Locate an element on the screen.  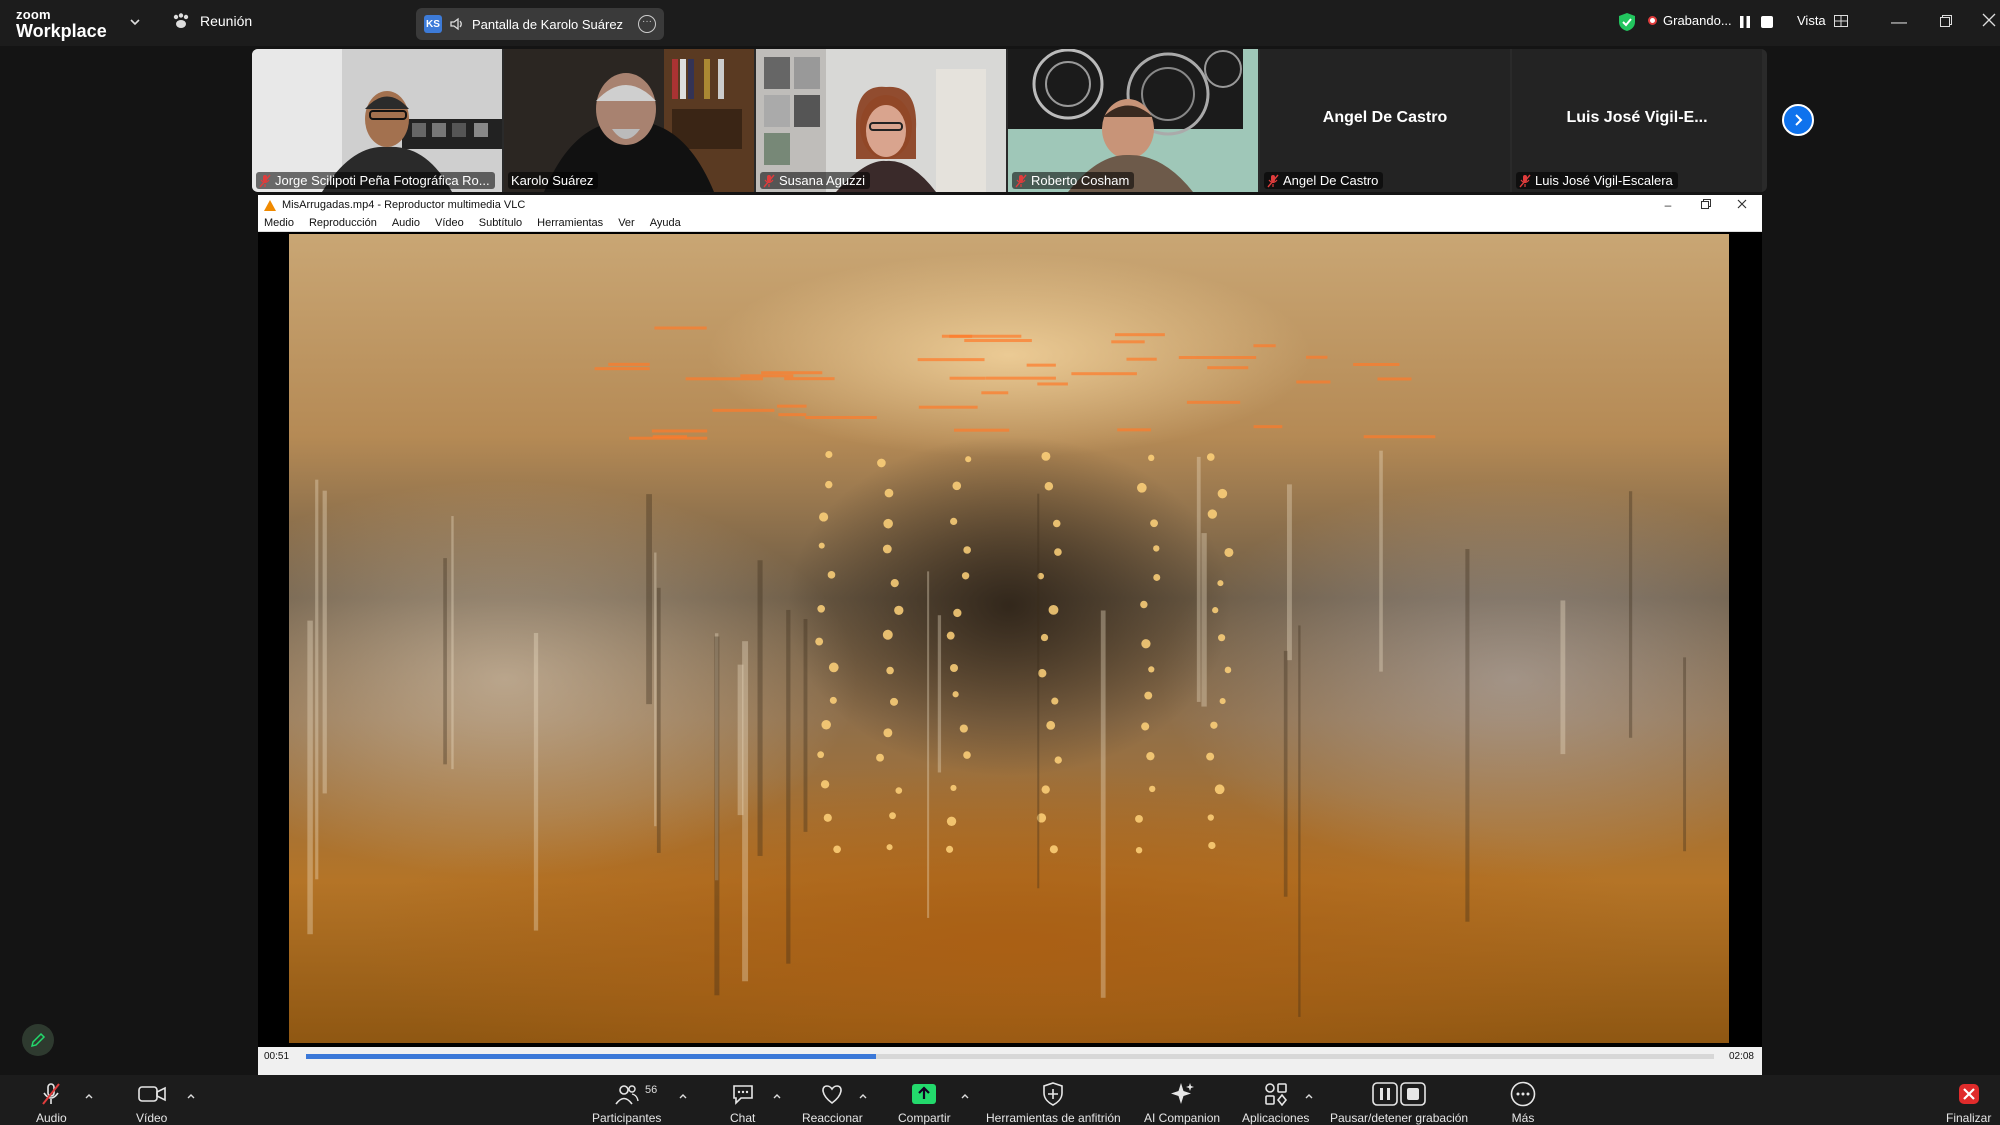
host-tools-button: Herramientas de anfitrión is located at coordinates (1053, 1103).